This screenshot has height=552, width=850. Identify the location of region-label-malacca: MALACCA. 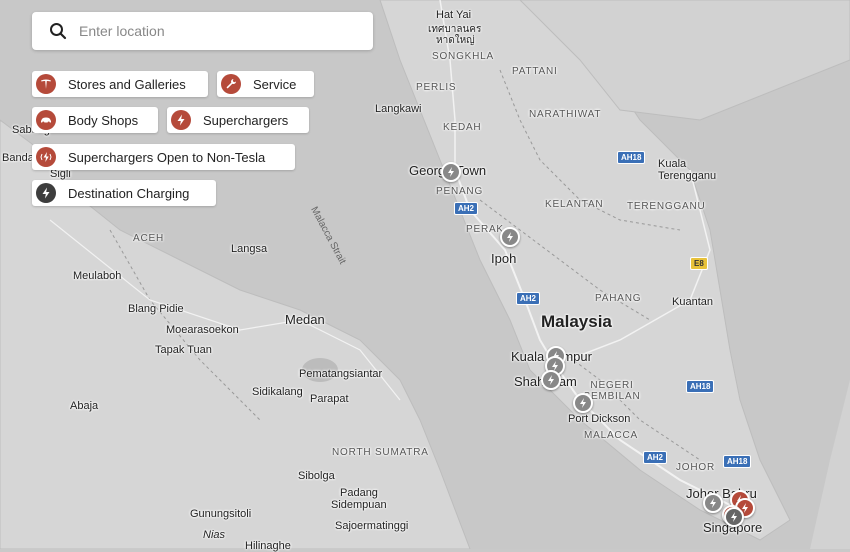
(611, 435).